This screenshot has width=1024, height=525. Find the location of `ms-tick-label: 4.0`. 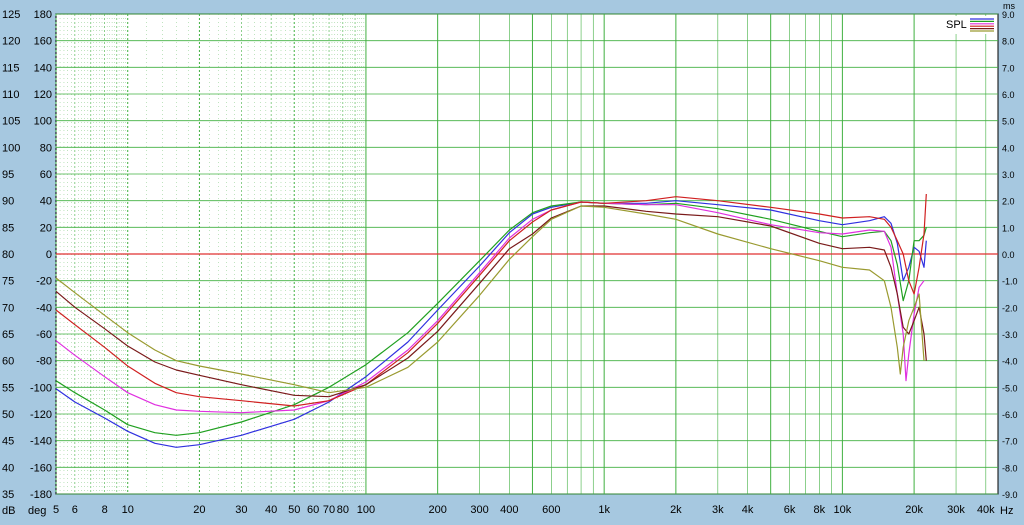

ms-tick-label: 4.0 is located at coordinates (1008, 148).